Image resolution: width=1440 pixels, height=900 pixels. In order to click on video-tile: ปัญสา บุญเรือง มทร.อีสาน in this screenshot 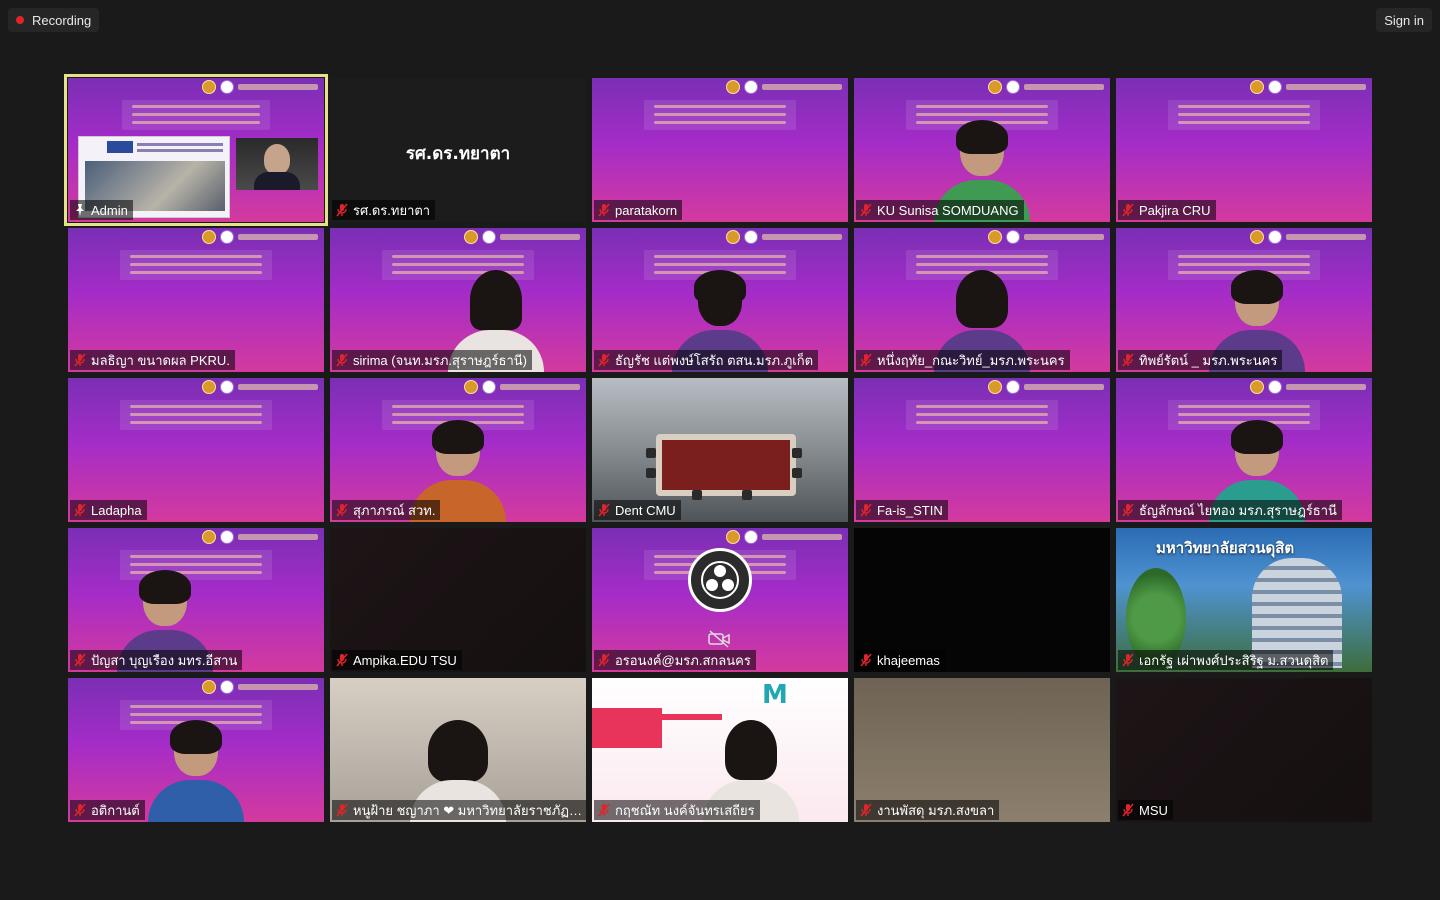, I will do `click(196, 600)`.